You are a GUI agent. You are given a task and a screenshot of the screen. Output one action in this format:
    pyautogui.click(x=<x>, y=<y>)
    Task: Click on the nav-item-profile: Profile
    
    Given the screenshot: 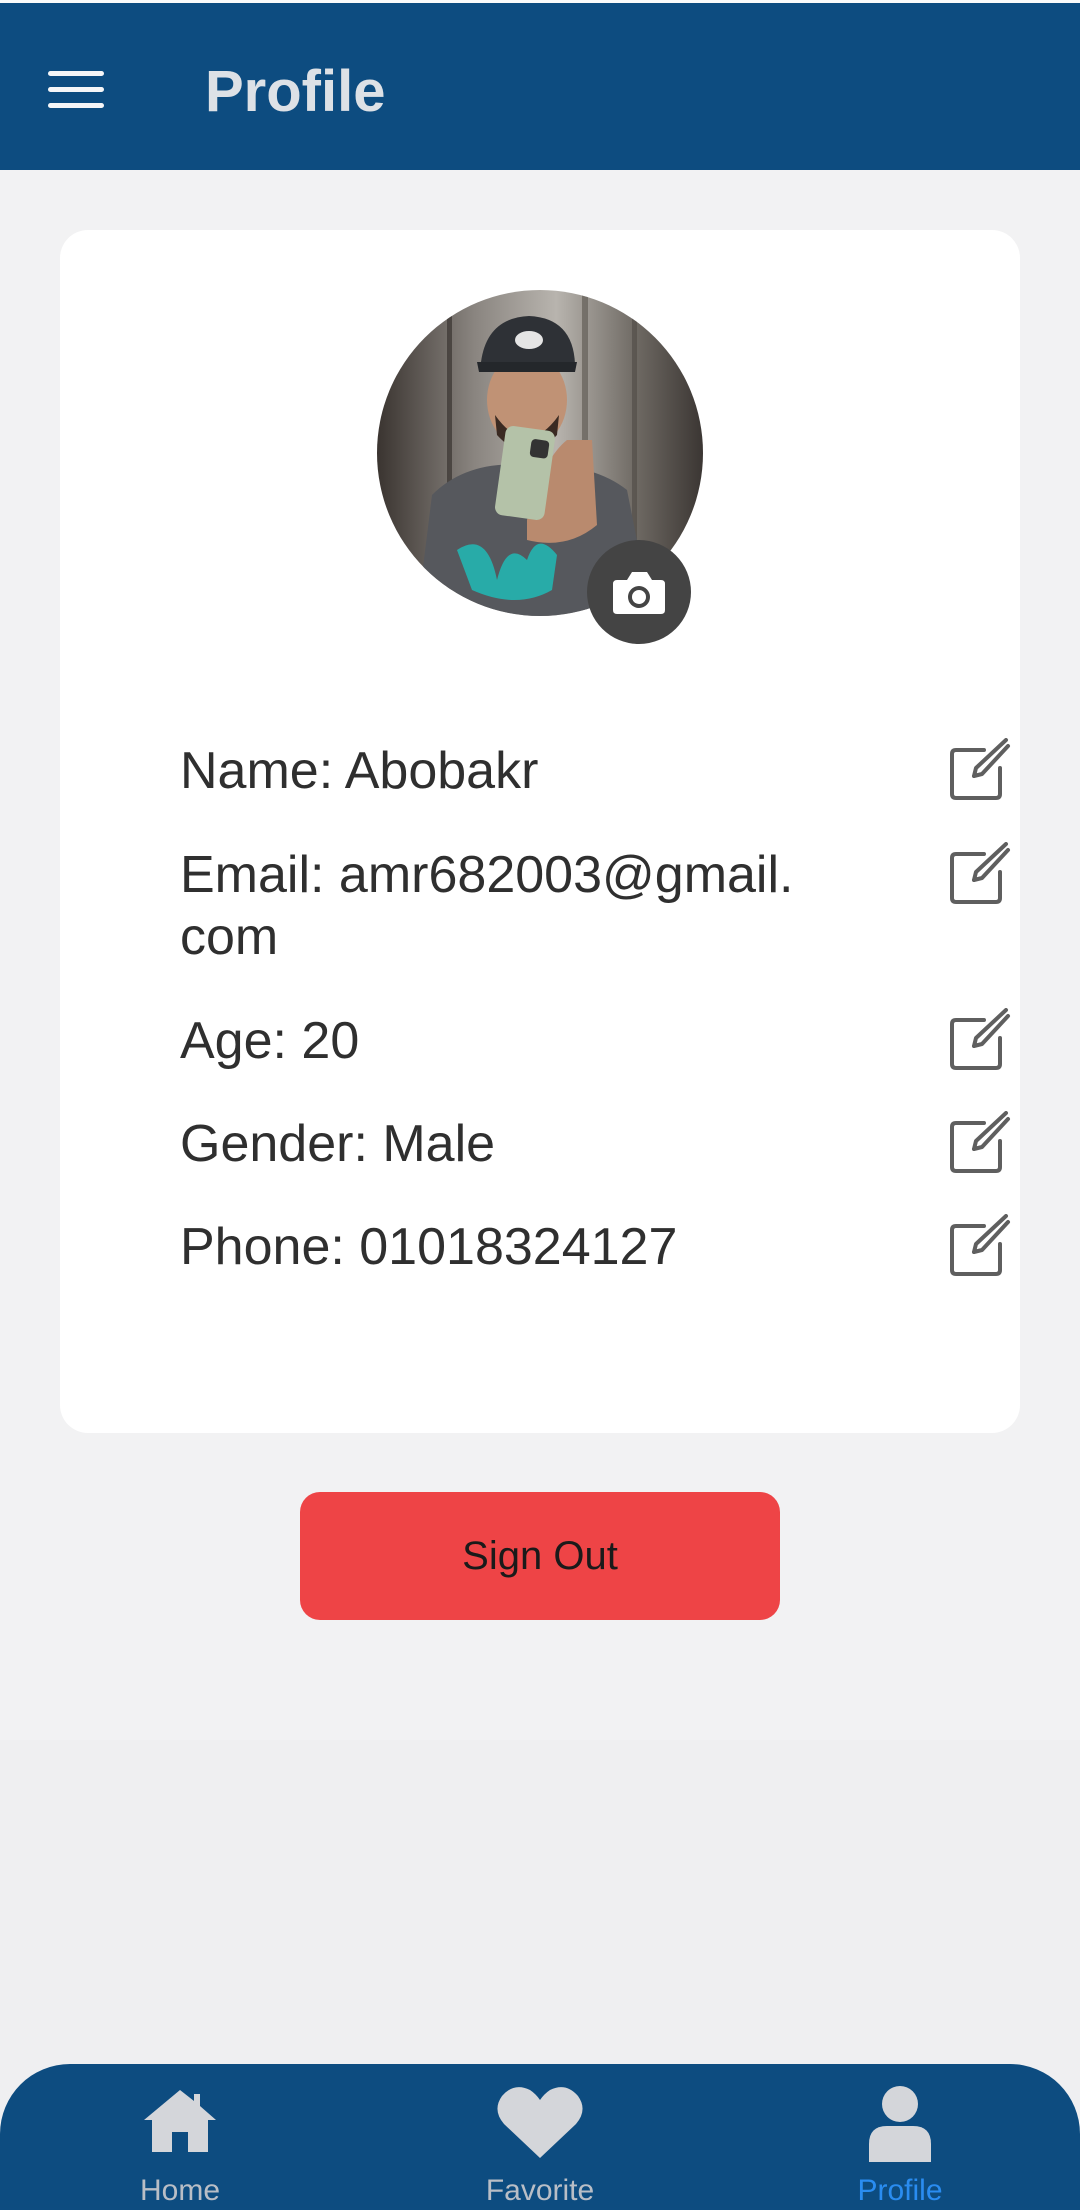 What is the action you would take?
    pyautogui.click(x=900, y=2137)
    